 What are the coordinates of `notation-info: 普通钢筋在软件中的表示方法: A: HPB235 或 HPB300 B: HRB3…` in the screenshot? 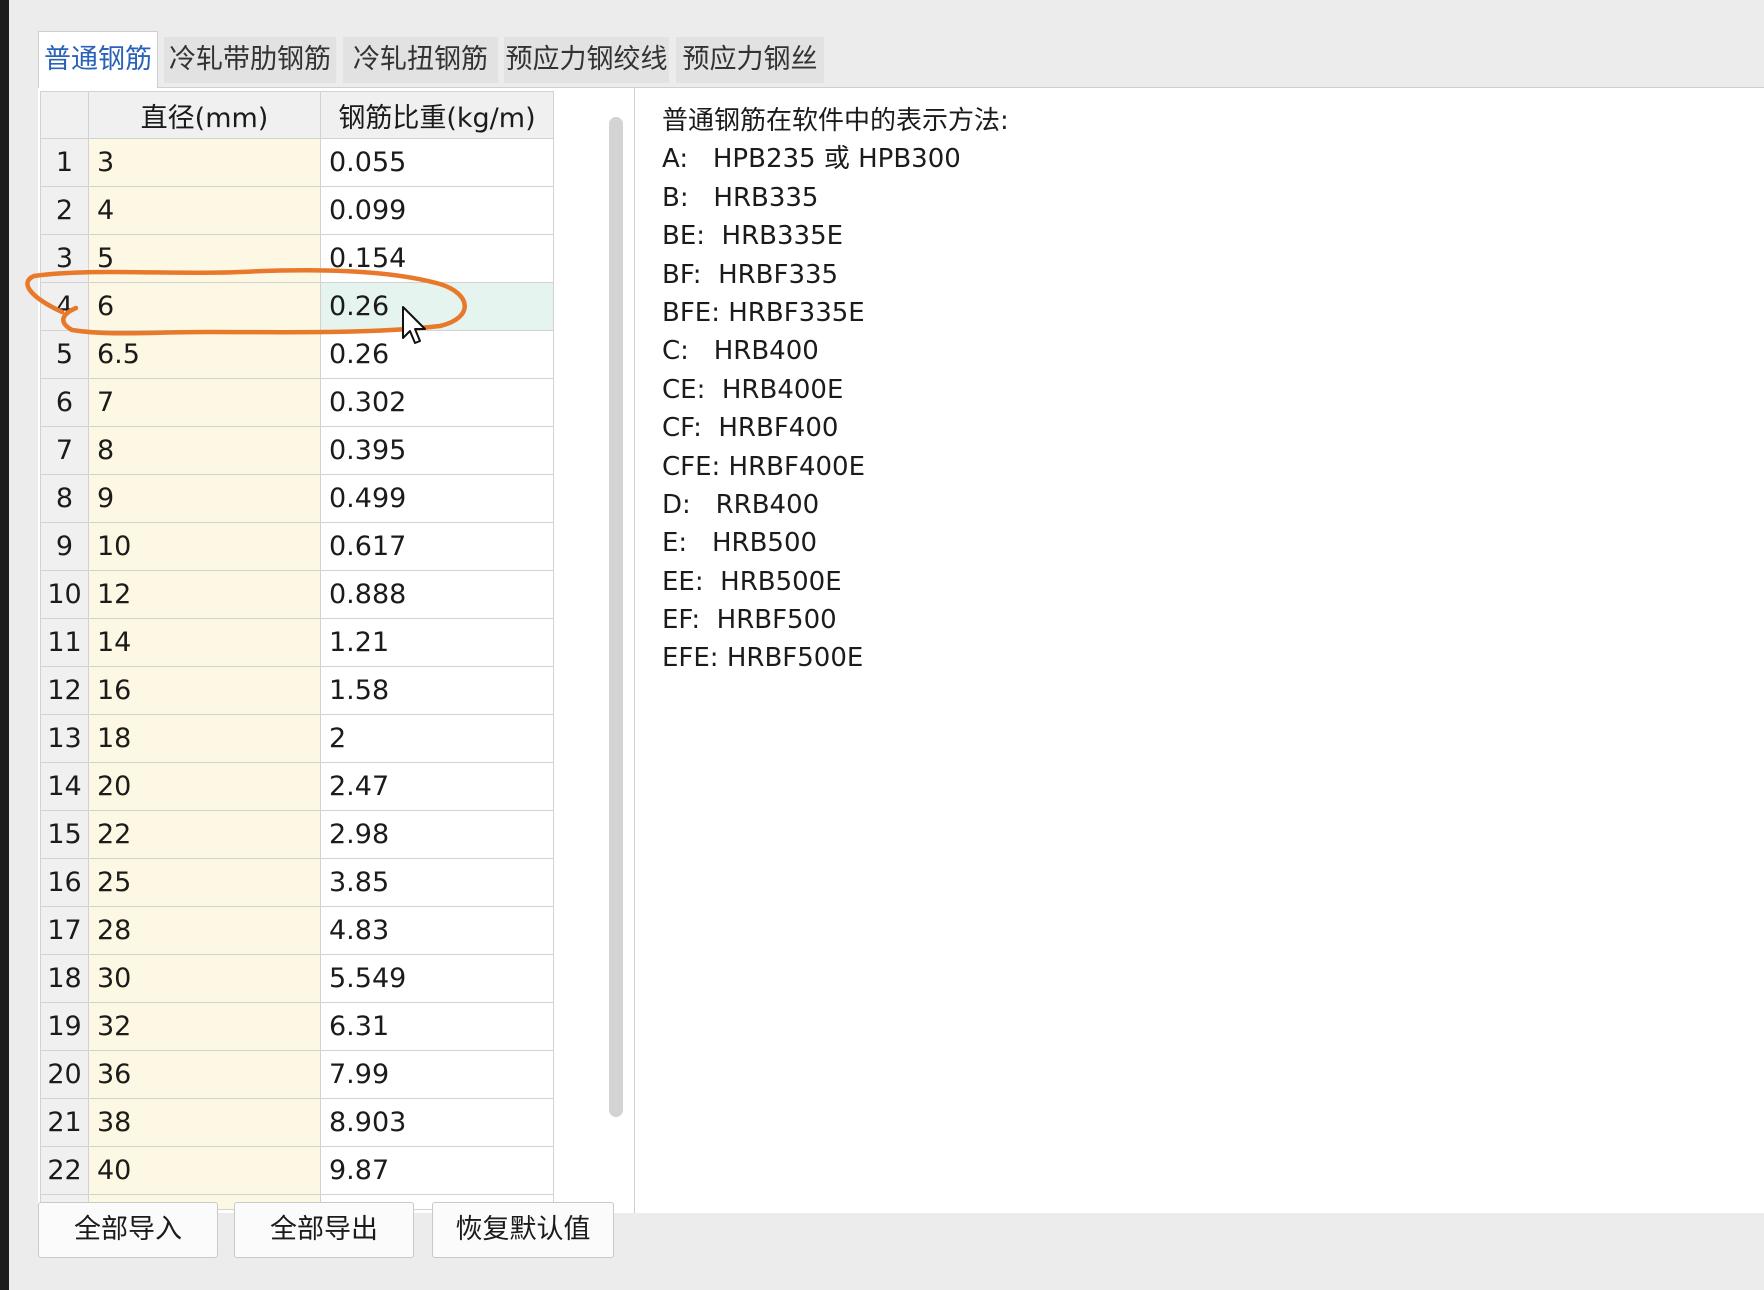 It's located at (835, 390).